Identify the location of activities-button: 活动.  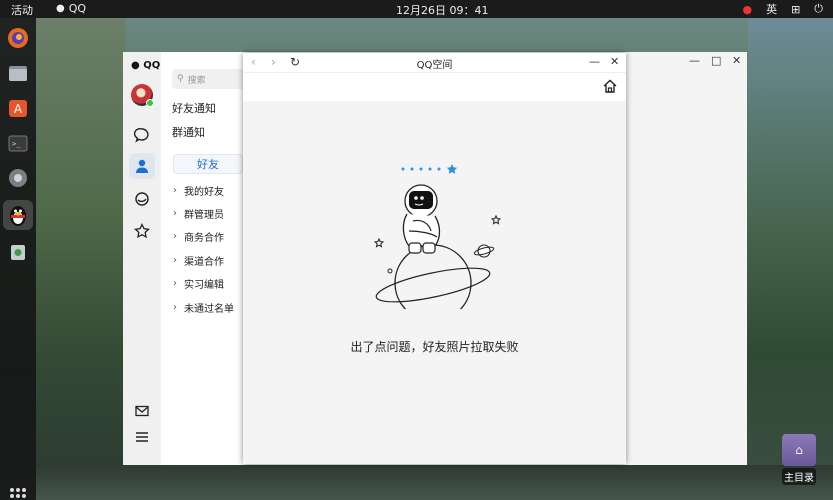
(22, 10).